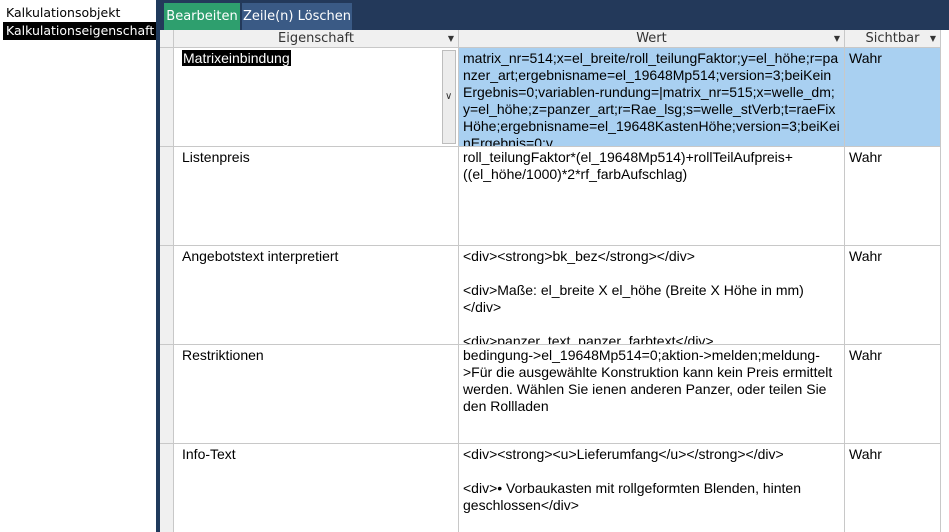  I want to click on column-header-label: Eigenschaft, so click(316, 38).